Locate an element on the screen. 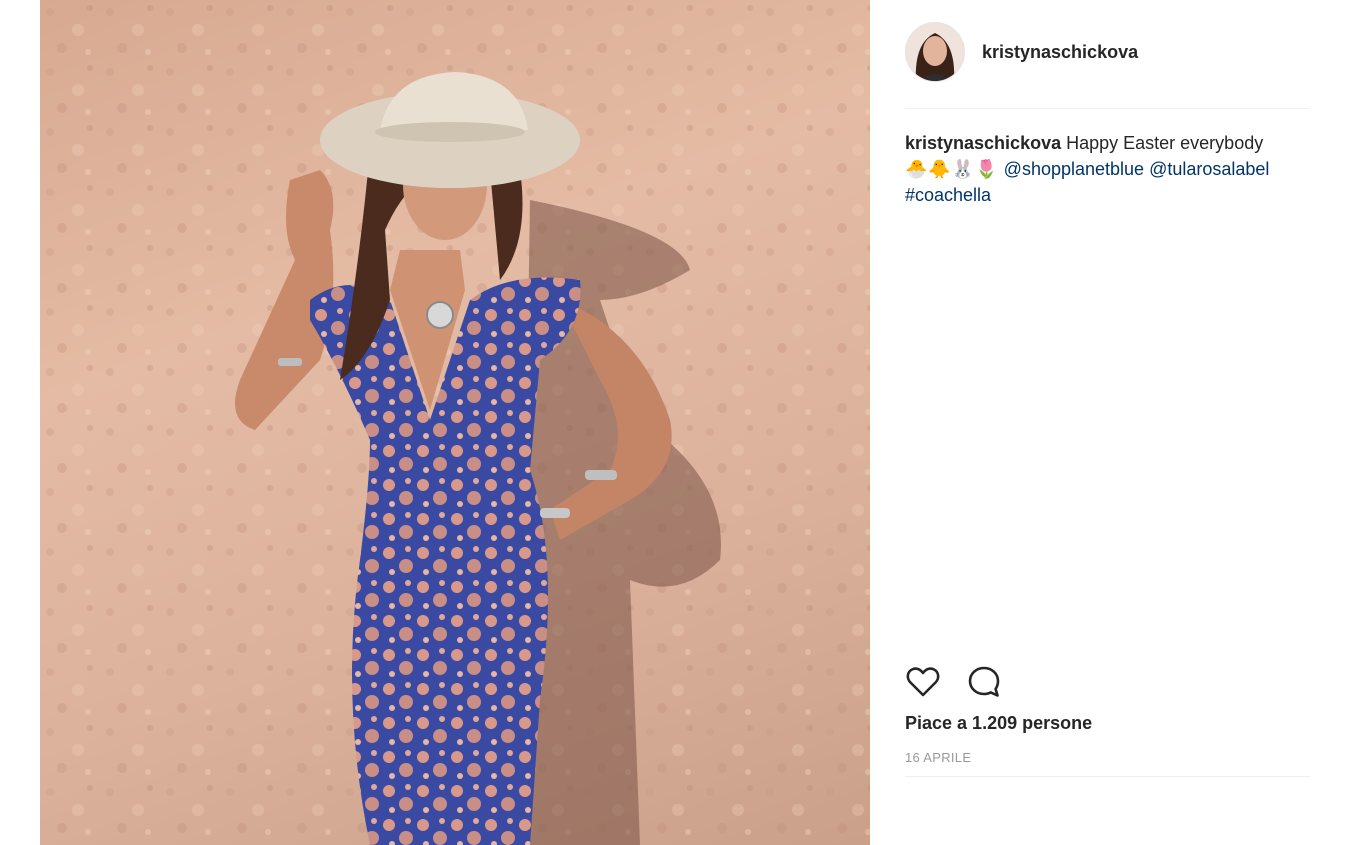 This screenshot has width=1350, height=845. post-date: 16 APRILE is located at coordinates (938, 757).